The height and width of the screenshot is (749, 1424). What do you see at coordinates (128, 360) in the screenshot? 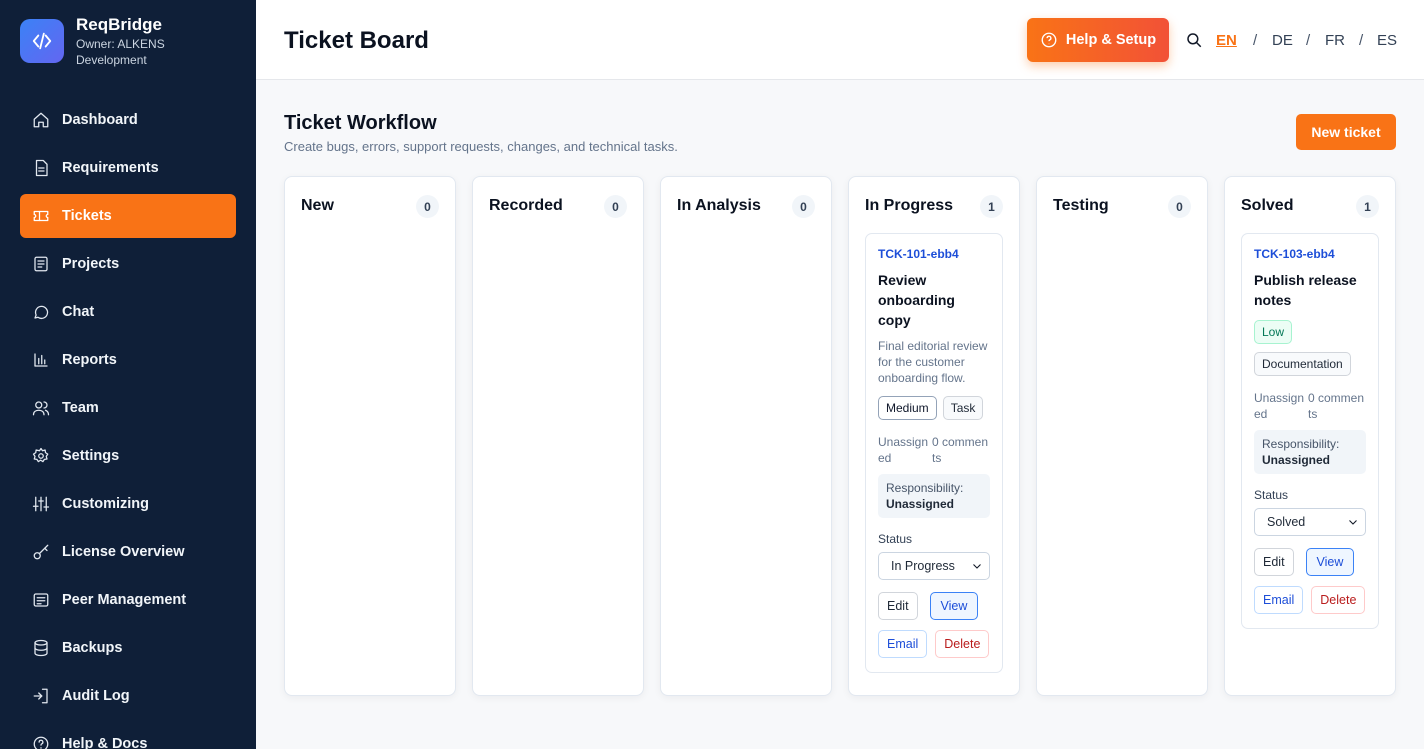
I see `sidebar-item-reports: Reports` at bounding box center [128, 360].